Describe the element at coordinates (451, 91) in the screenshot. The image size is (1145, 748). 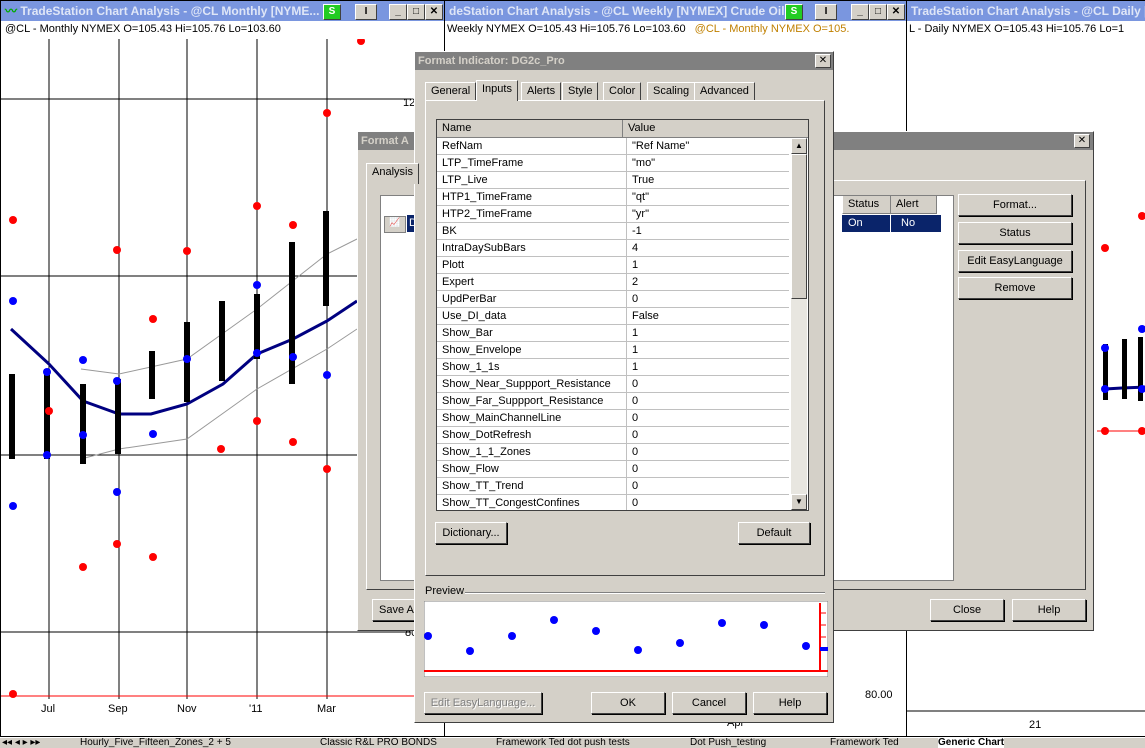
I see `tab-general: General` at that location.